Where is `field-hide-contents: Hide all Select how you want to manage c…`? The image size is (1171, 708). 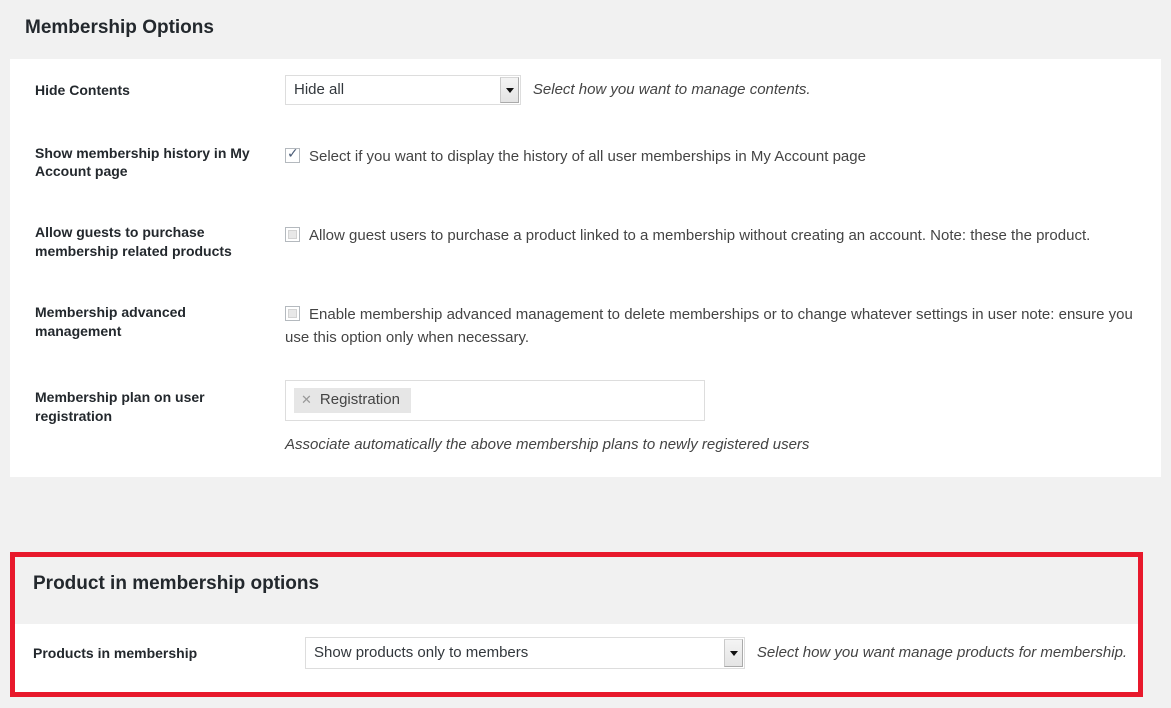
field-hide-contents: Hide all Select how you want to manage c… is located at coordinates (723, 89).